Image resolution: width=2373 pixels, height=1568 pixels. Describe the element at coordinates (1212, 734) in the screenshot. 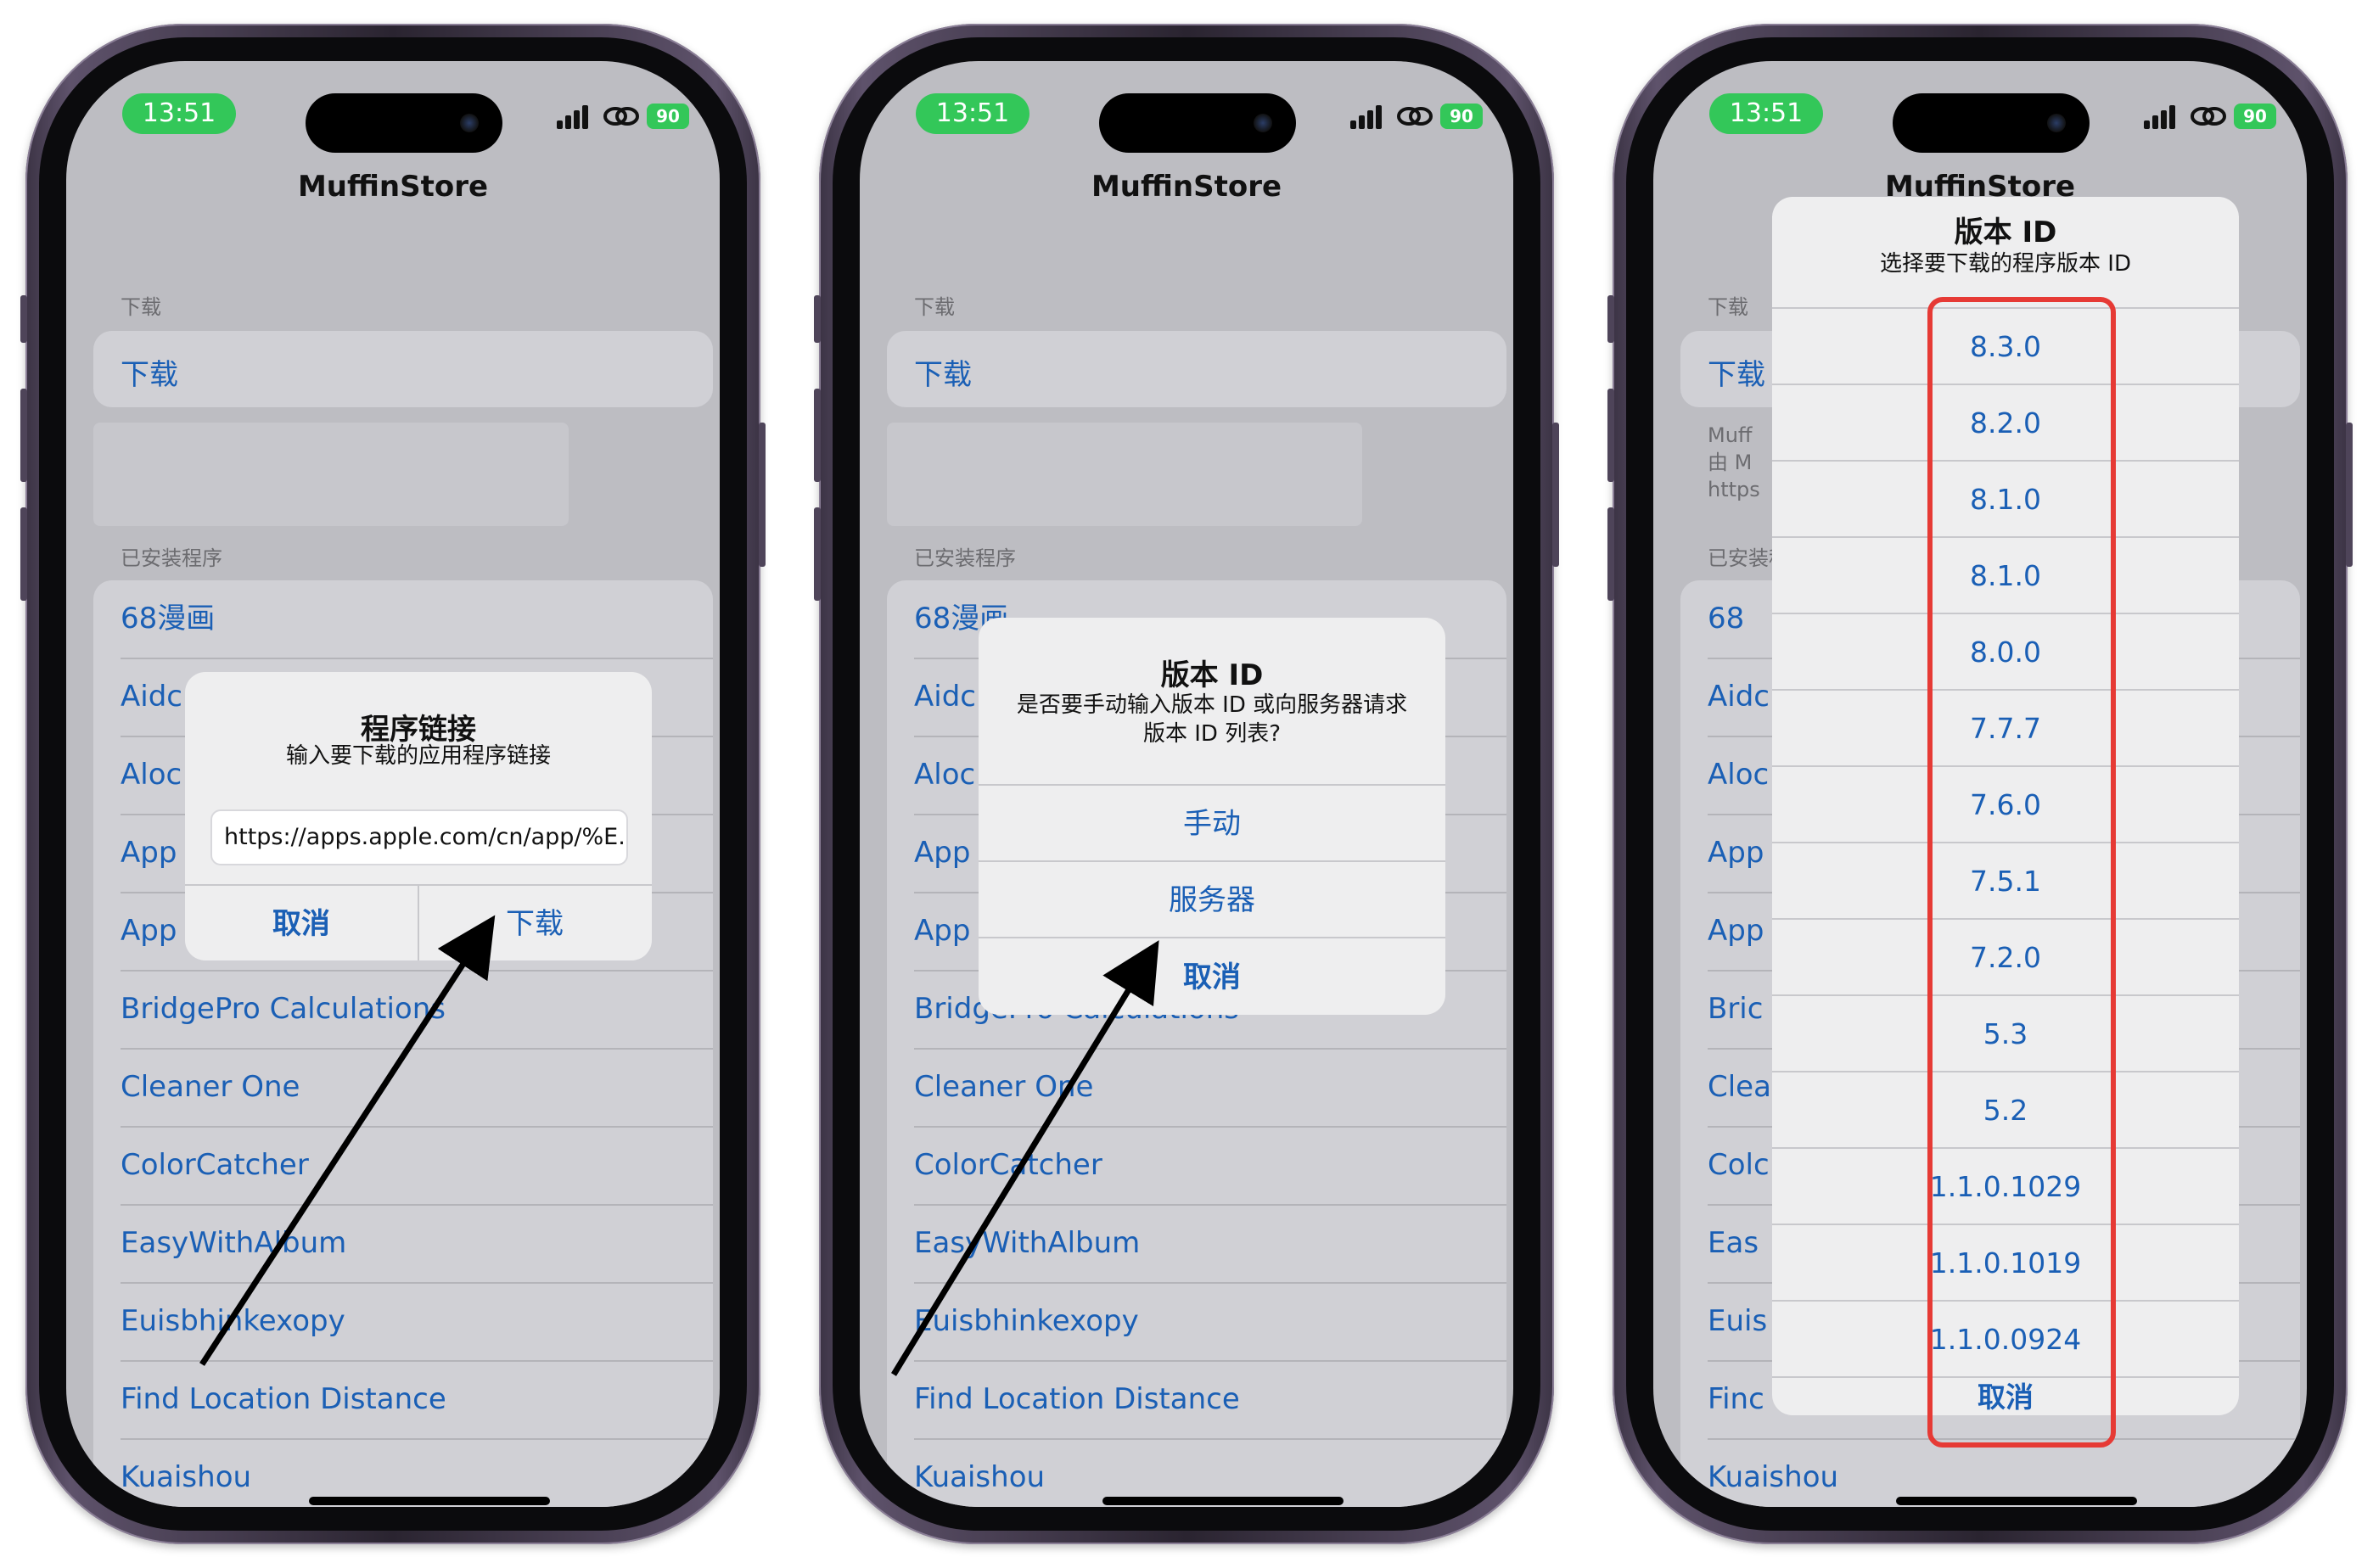

I see `alert-message-line2: 版本 ID 列表?` at that location.